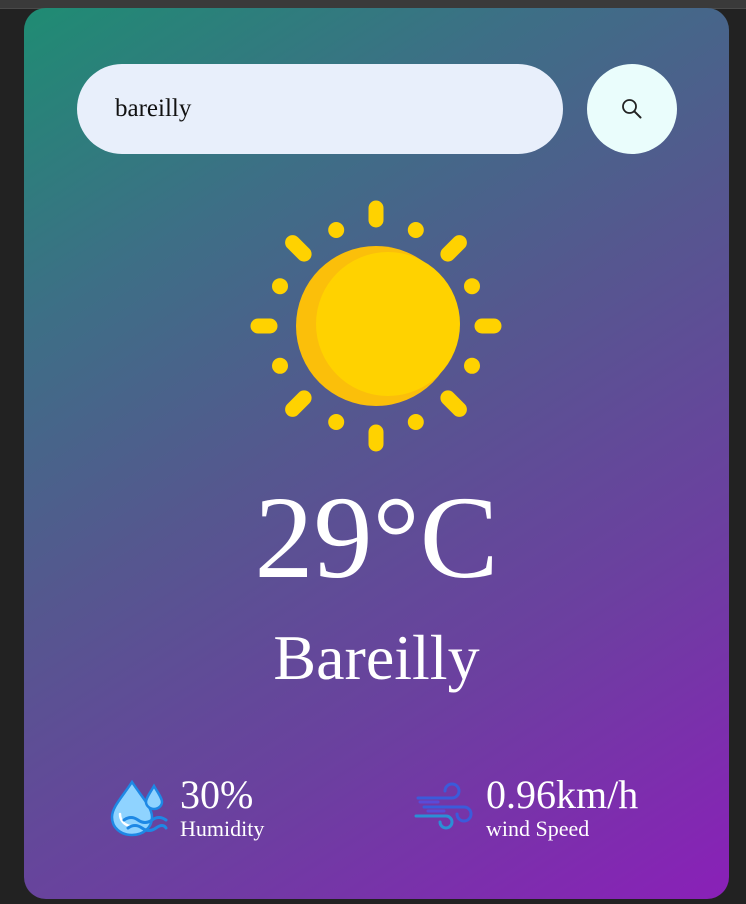 This screenshot has height=904, width=746. Describe the element at coordinates (538, 828) in the screenshot. I see `wind-label: wind Speed` at that location.